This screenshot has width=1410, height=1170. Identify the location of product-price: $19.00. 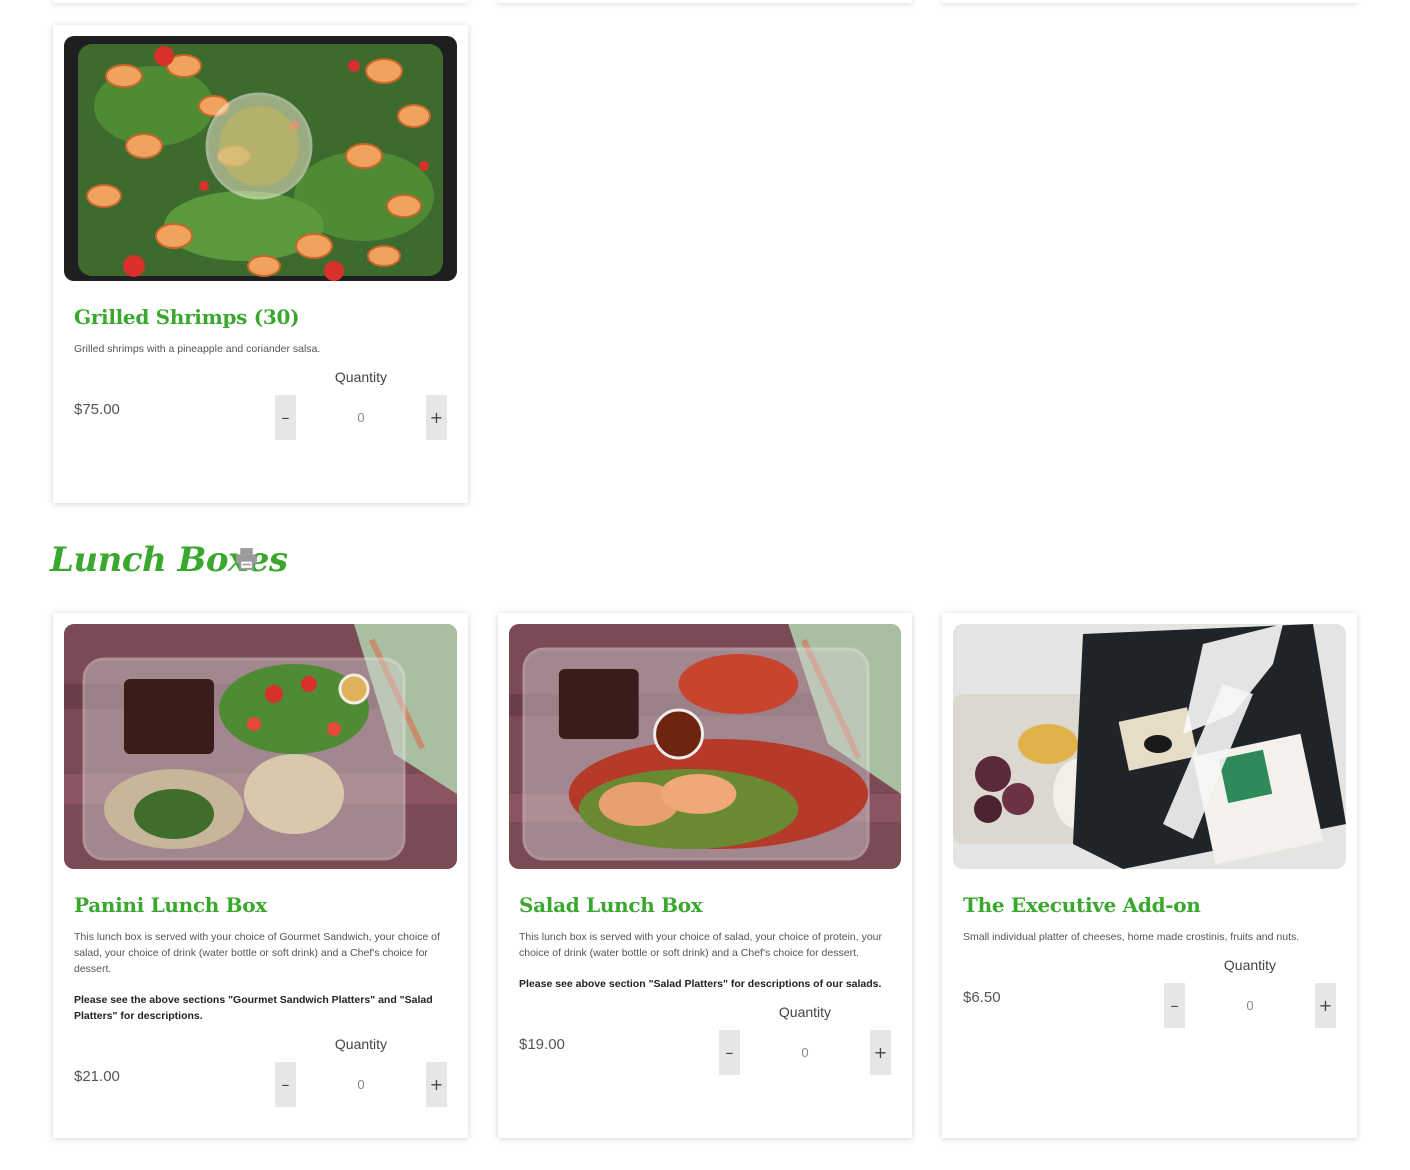
(542, 1044).